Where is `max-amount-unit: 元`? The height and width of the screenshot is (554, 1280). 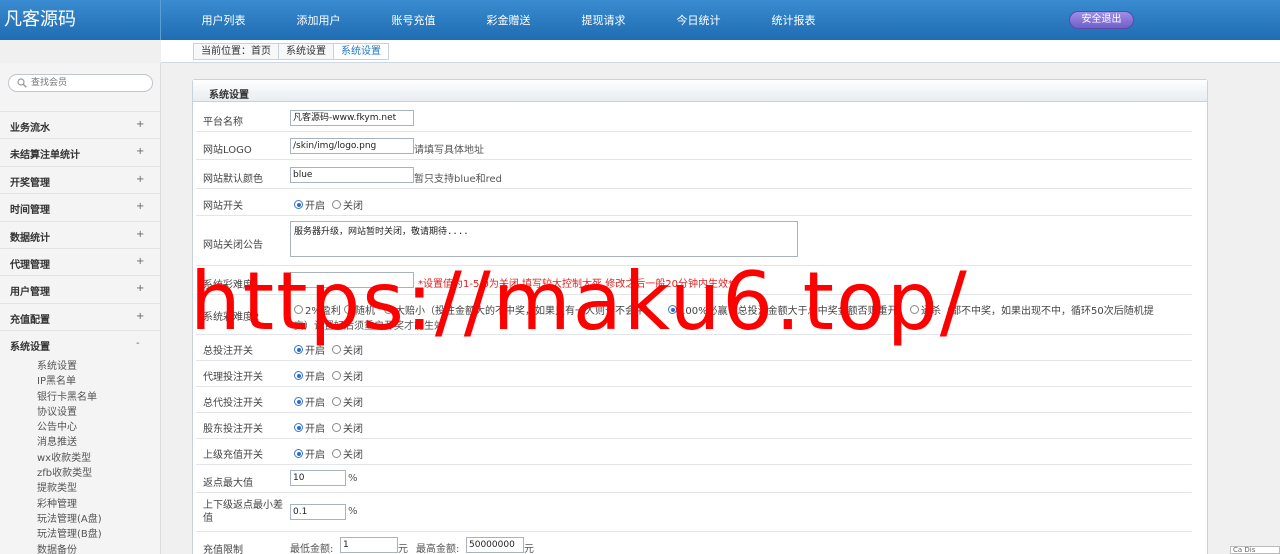 max-amount-unit: 元 is located at coordinates (529, 549).